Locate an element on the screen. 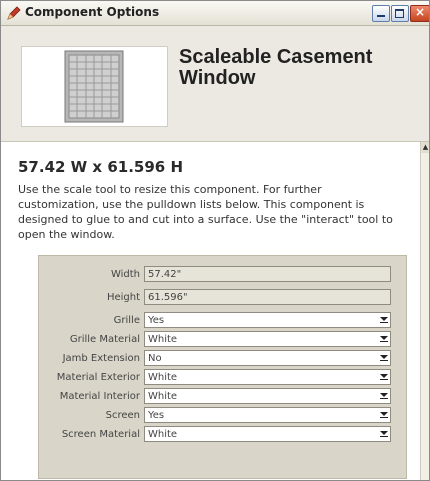  screen-material-select: White is located at coordinates (267, 434).